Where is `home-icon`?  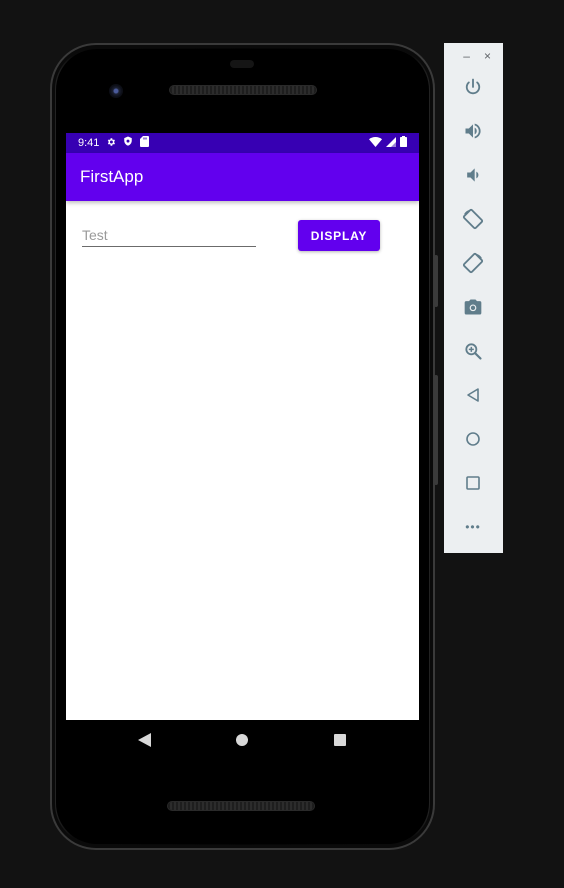
home-icon is located at coordinates (473, 439).